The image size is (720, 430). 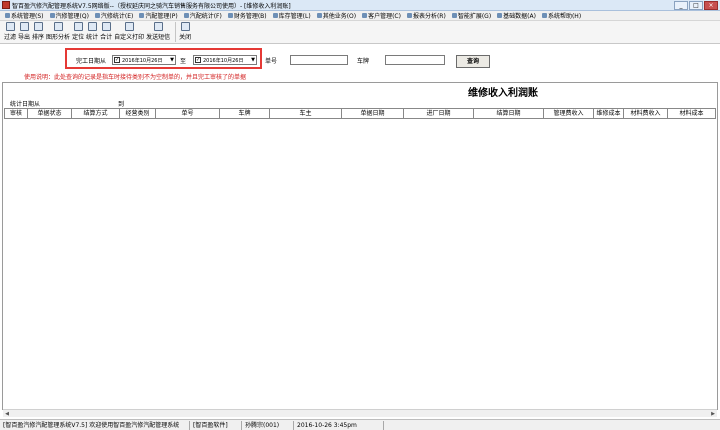 What do you see at coordinates (161, 16) in the screenshot?
I see `menu-label: 汽配管理(P)` at bounding box center [161, 16].